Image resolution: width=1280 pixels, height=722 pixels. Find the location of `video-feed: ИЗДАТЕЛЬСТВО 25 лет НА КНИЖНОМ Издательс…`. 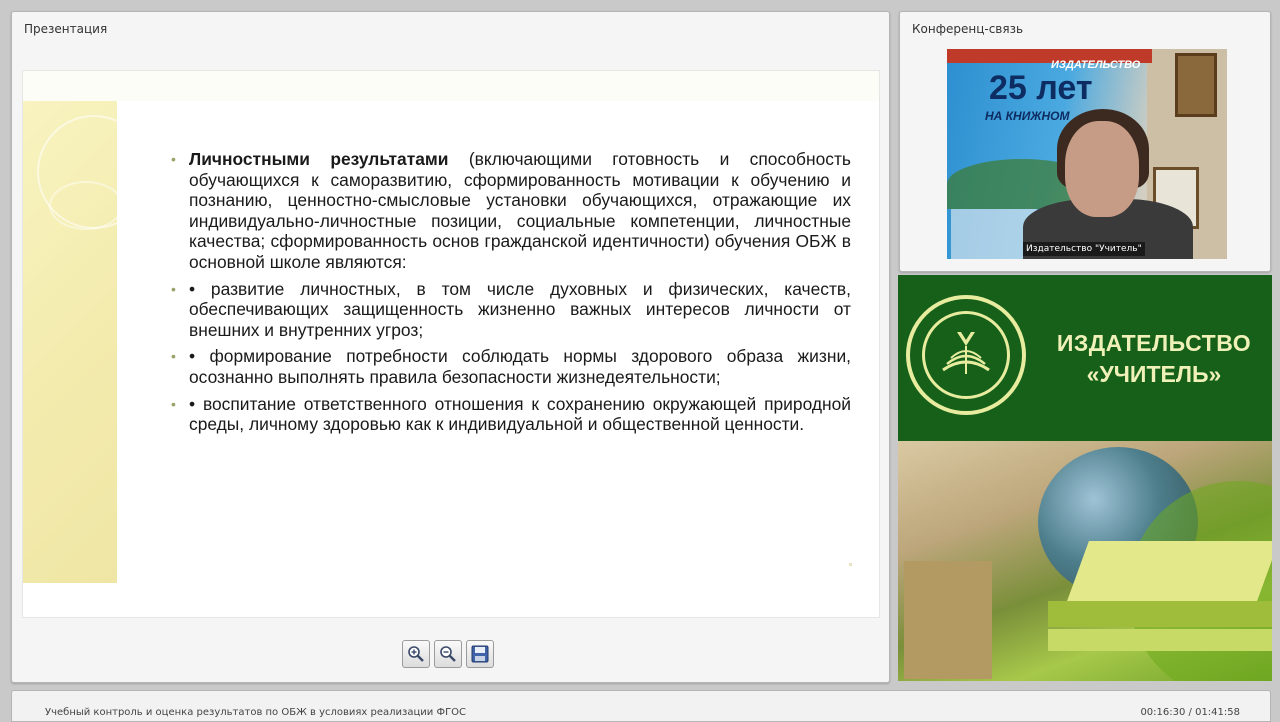

video-feed: ИЗДАТЕЛЬСТВО 25 лет НА КНИЖНОМ Издательс… is located at coordinates (1087, 154).